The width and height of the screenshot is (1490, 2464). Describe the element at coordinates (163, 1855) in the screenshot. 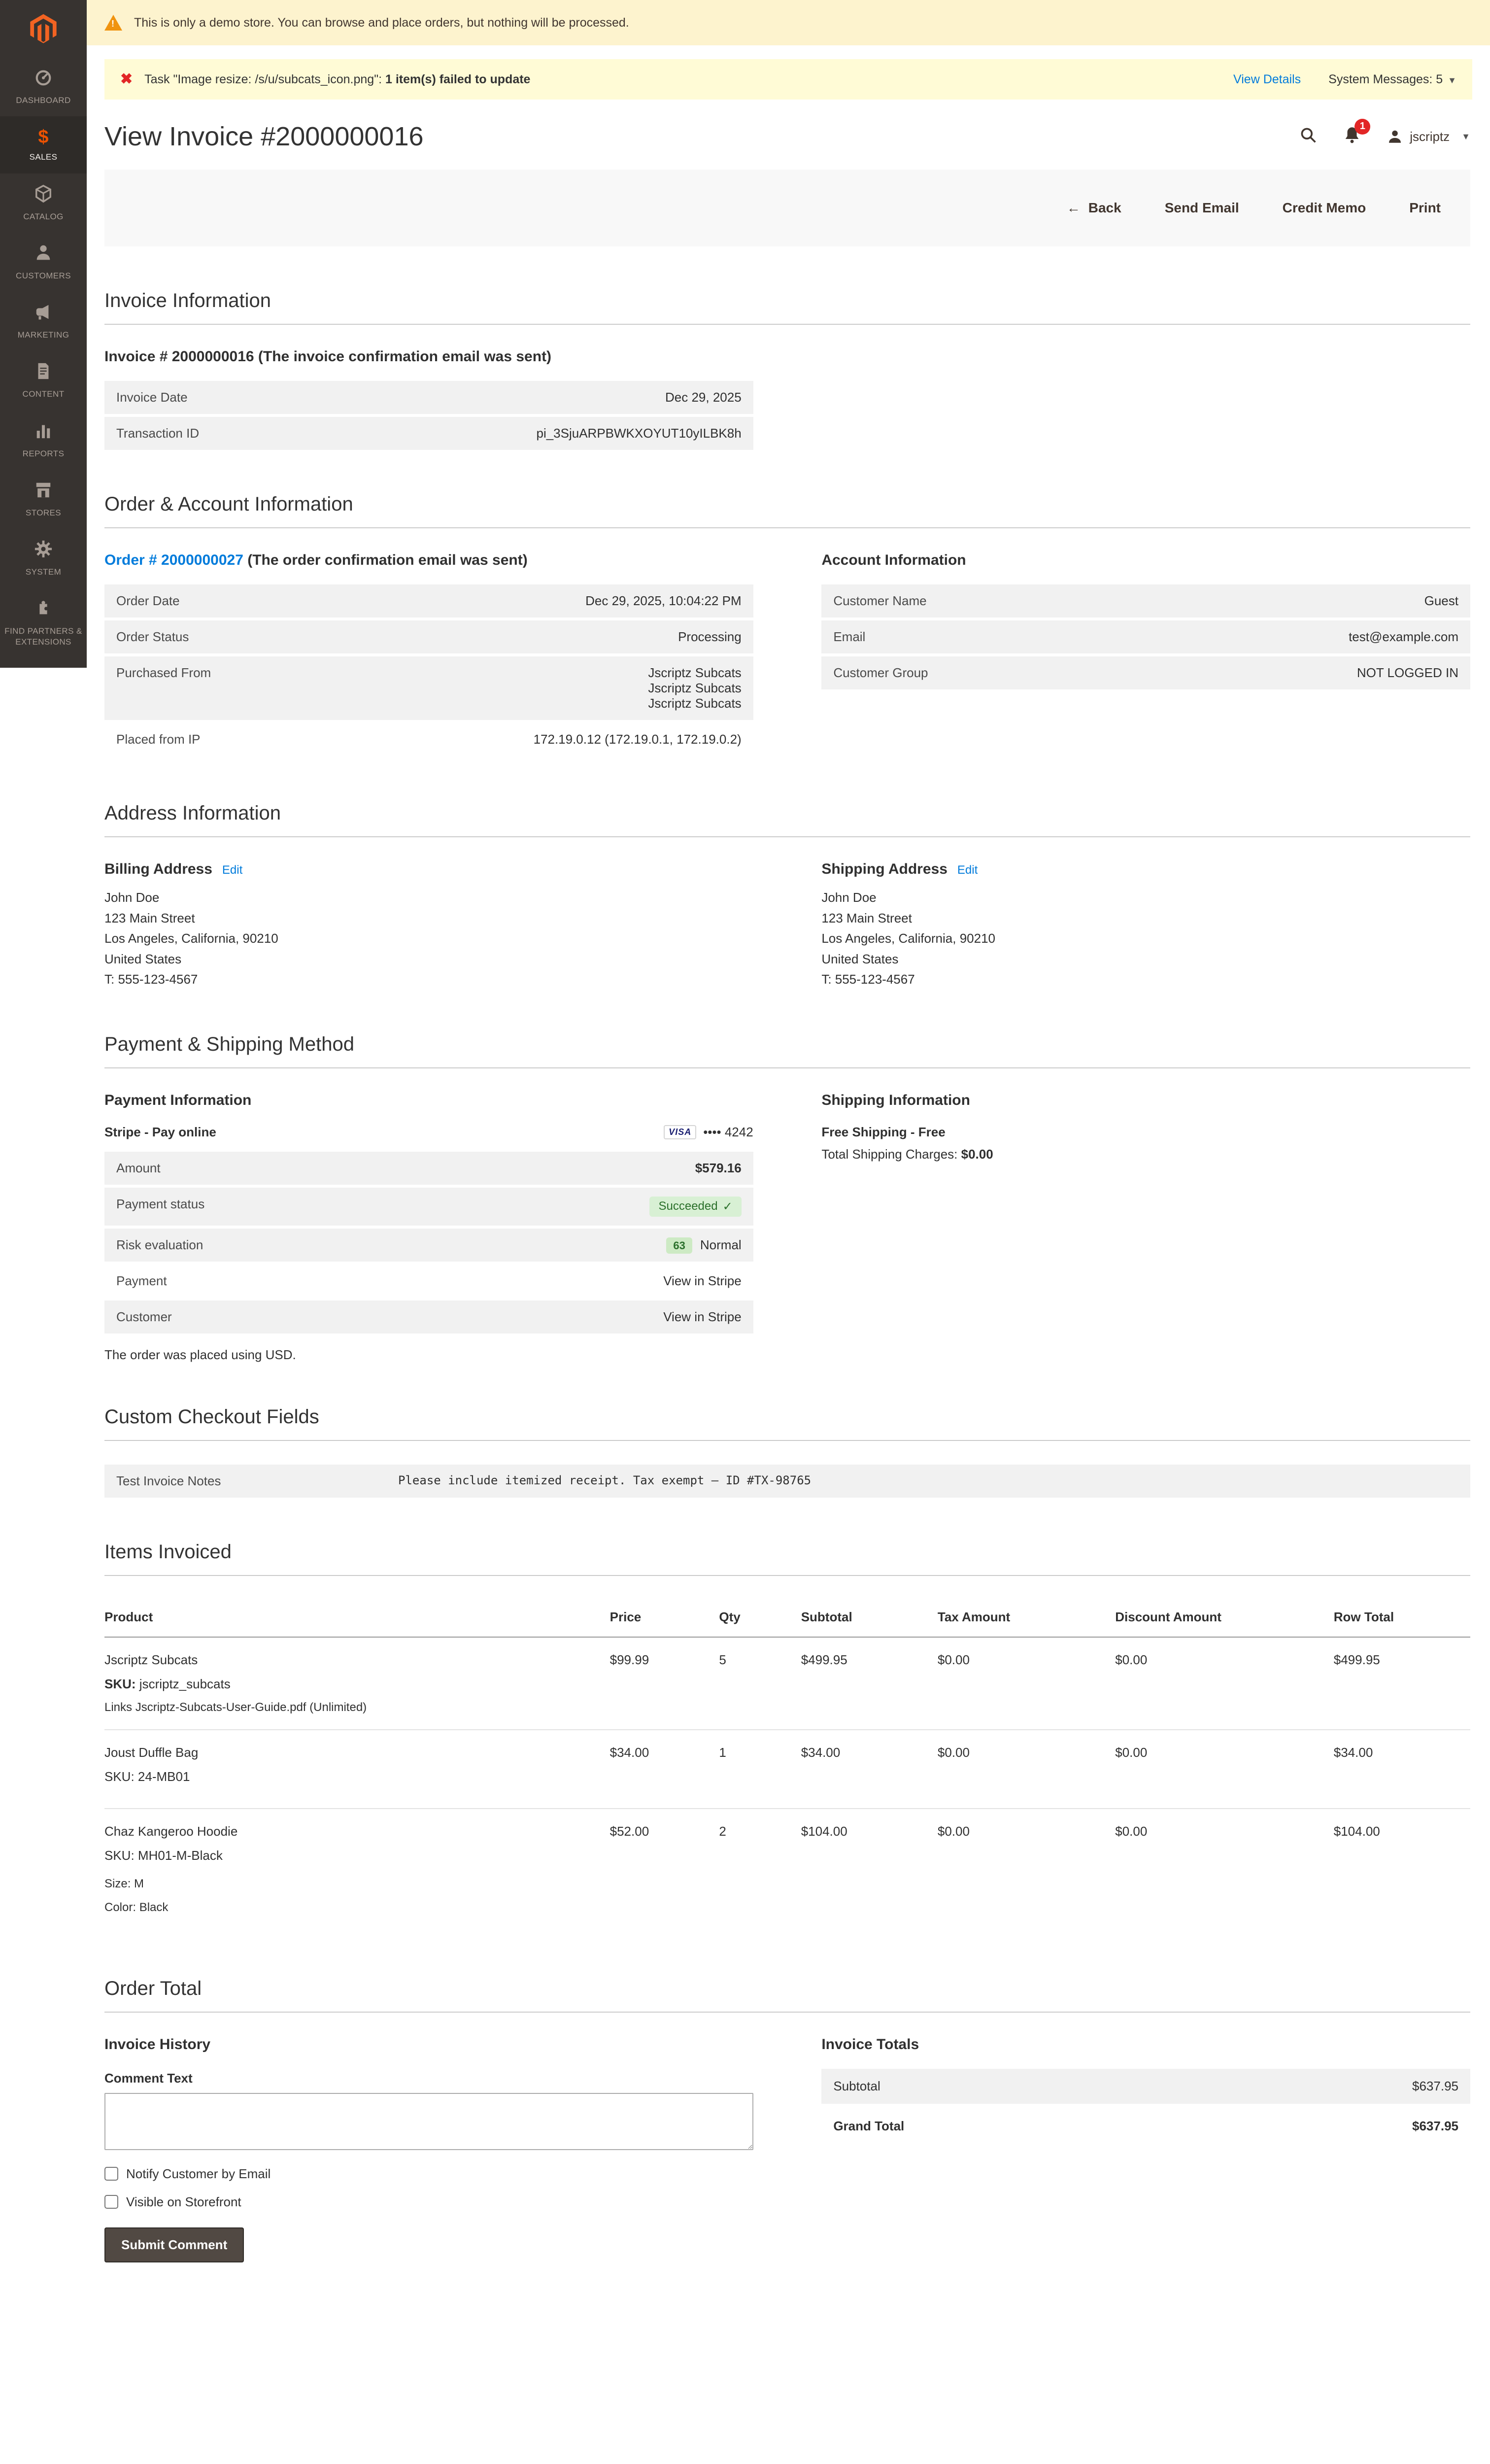

I see `product-sku: SKU: MH01-M-Black` at that location.